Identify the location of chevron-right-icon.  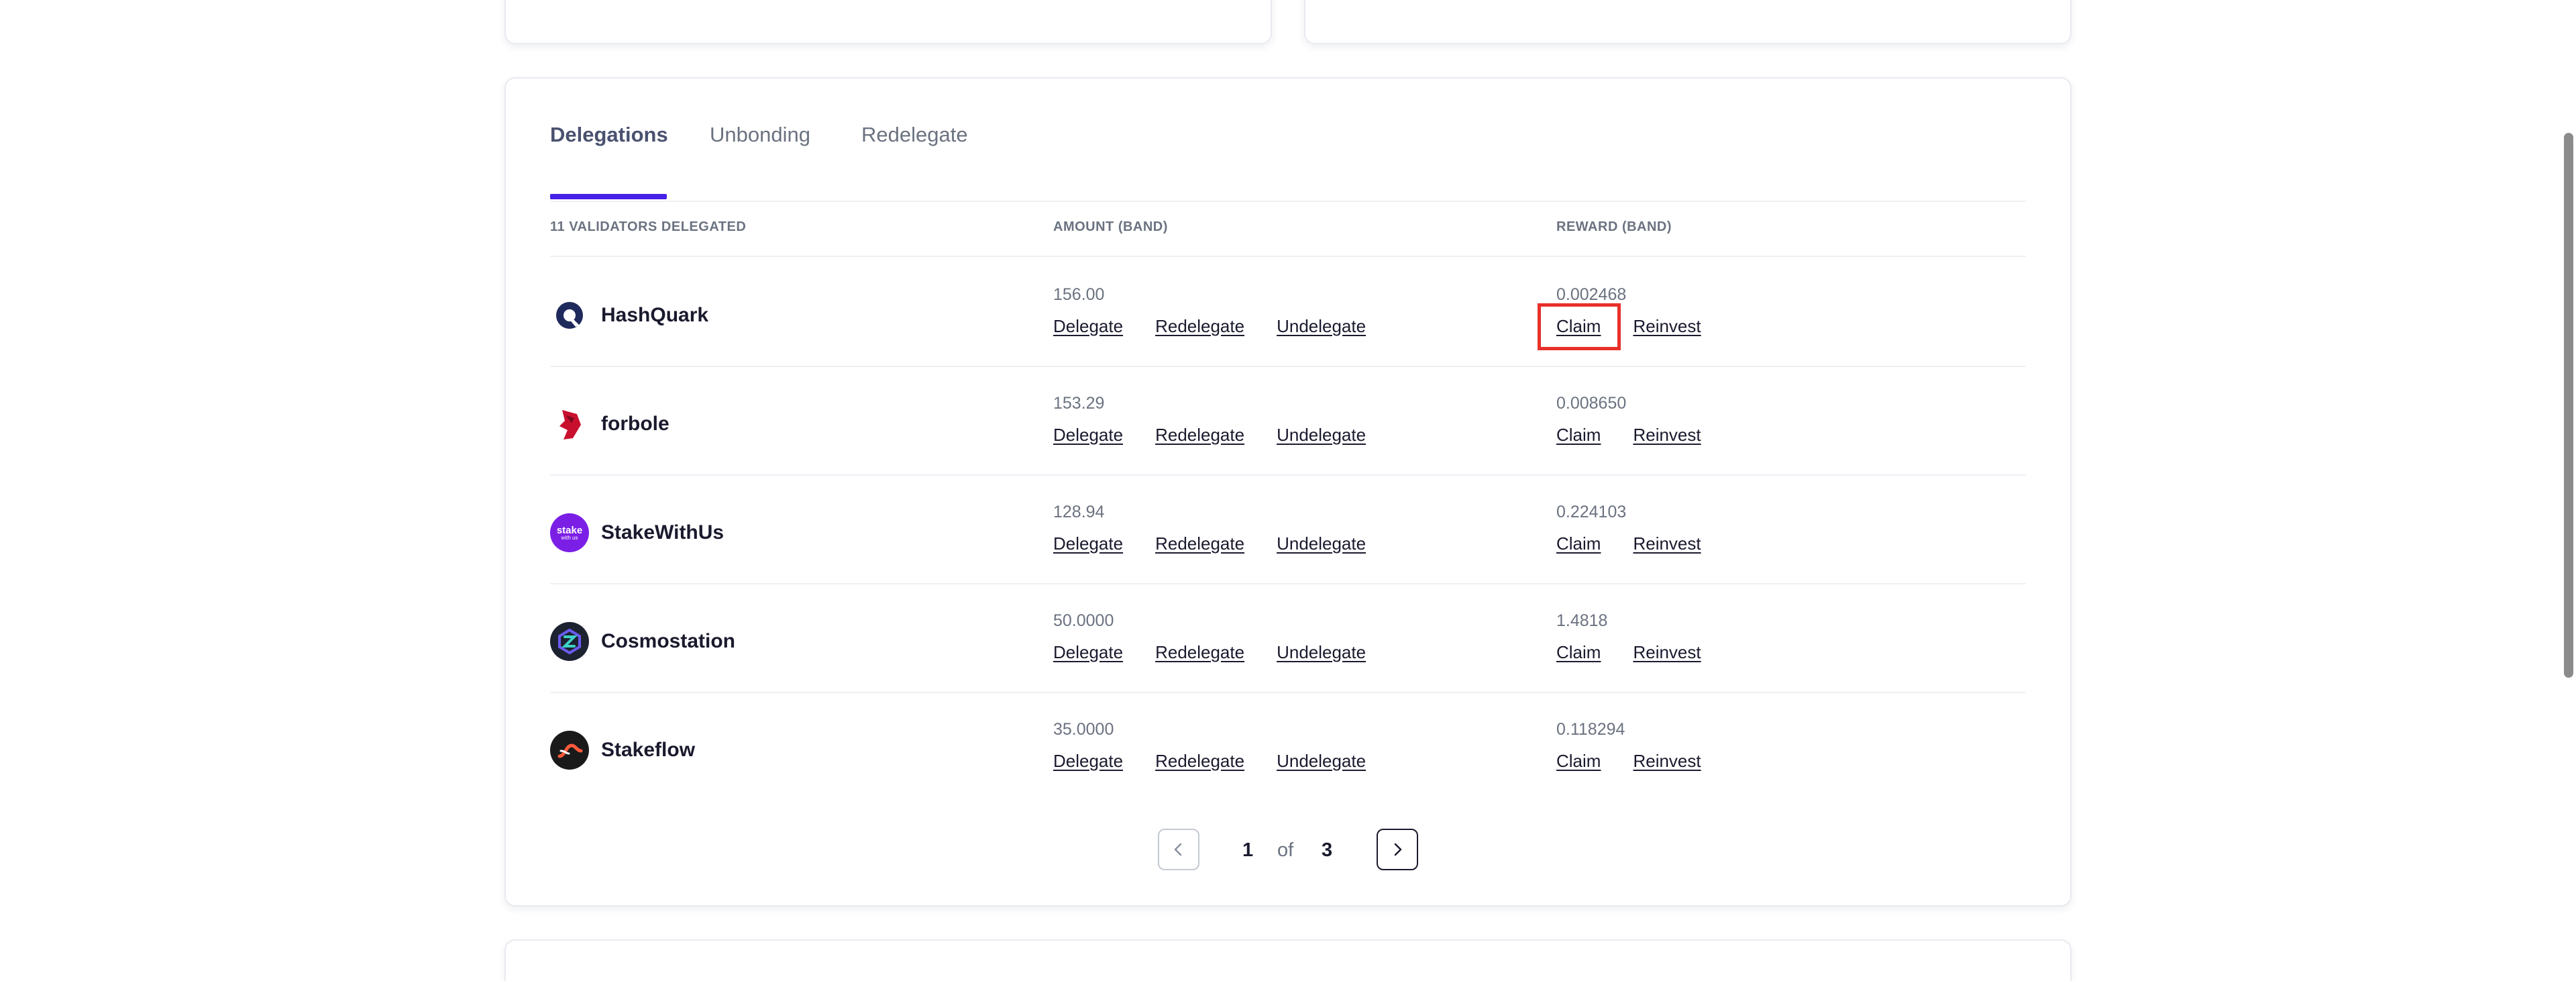
(1398, 849).